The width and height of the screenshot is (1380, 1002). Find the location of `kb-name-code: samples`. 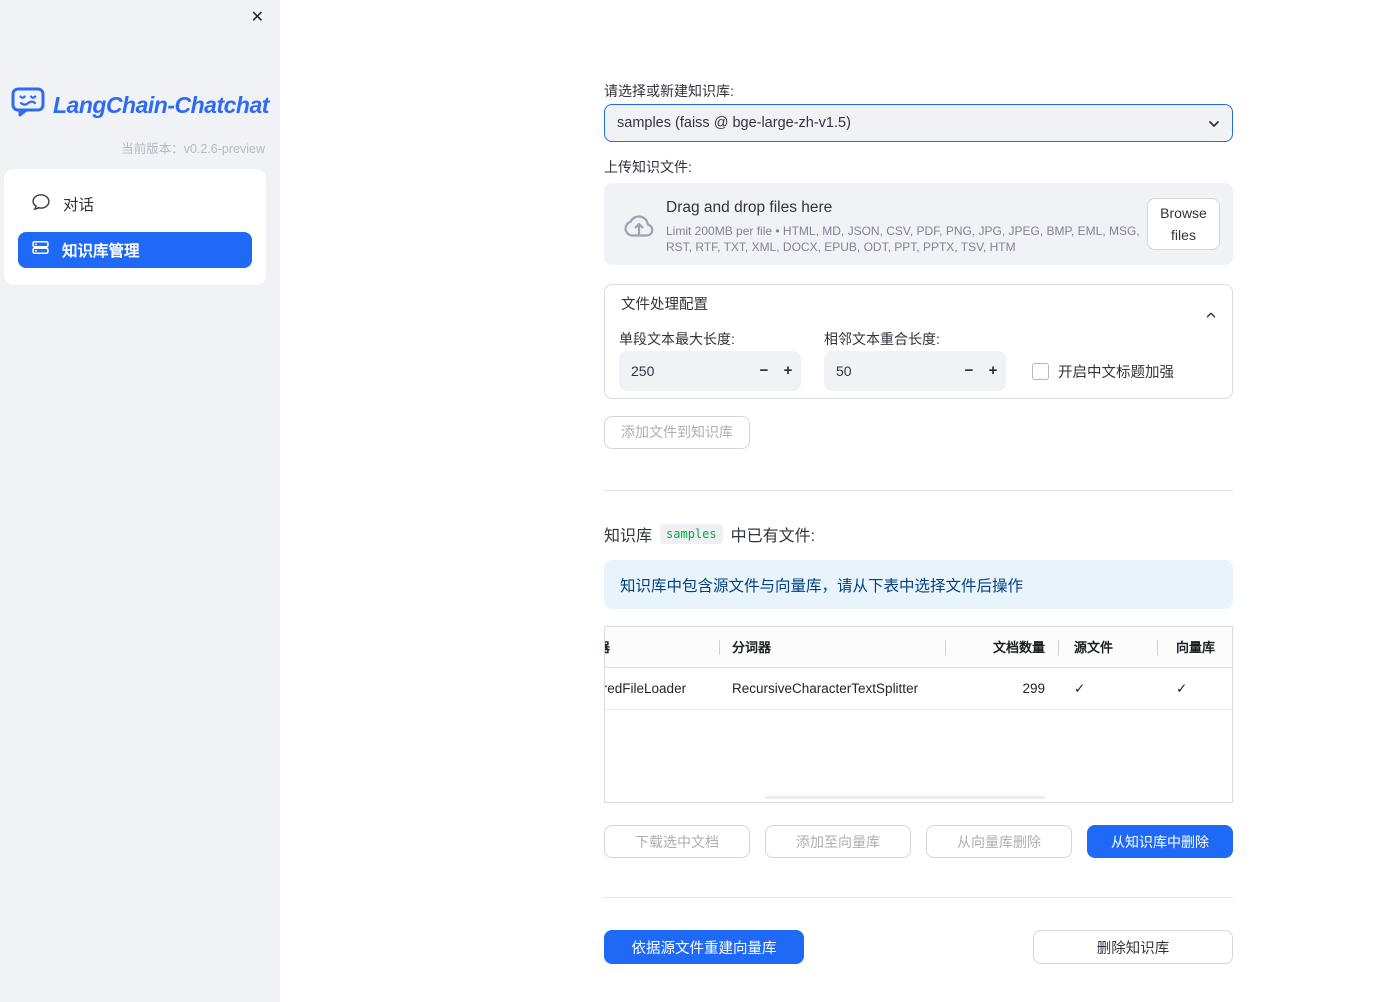

kb-name-code: samples is located at coordinates (691, 534).